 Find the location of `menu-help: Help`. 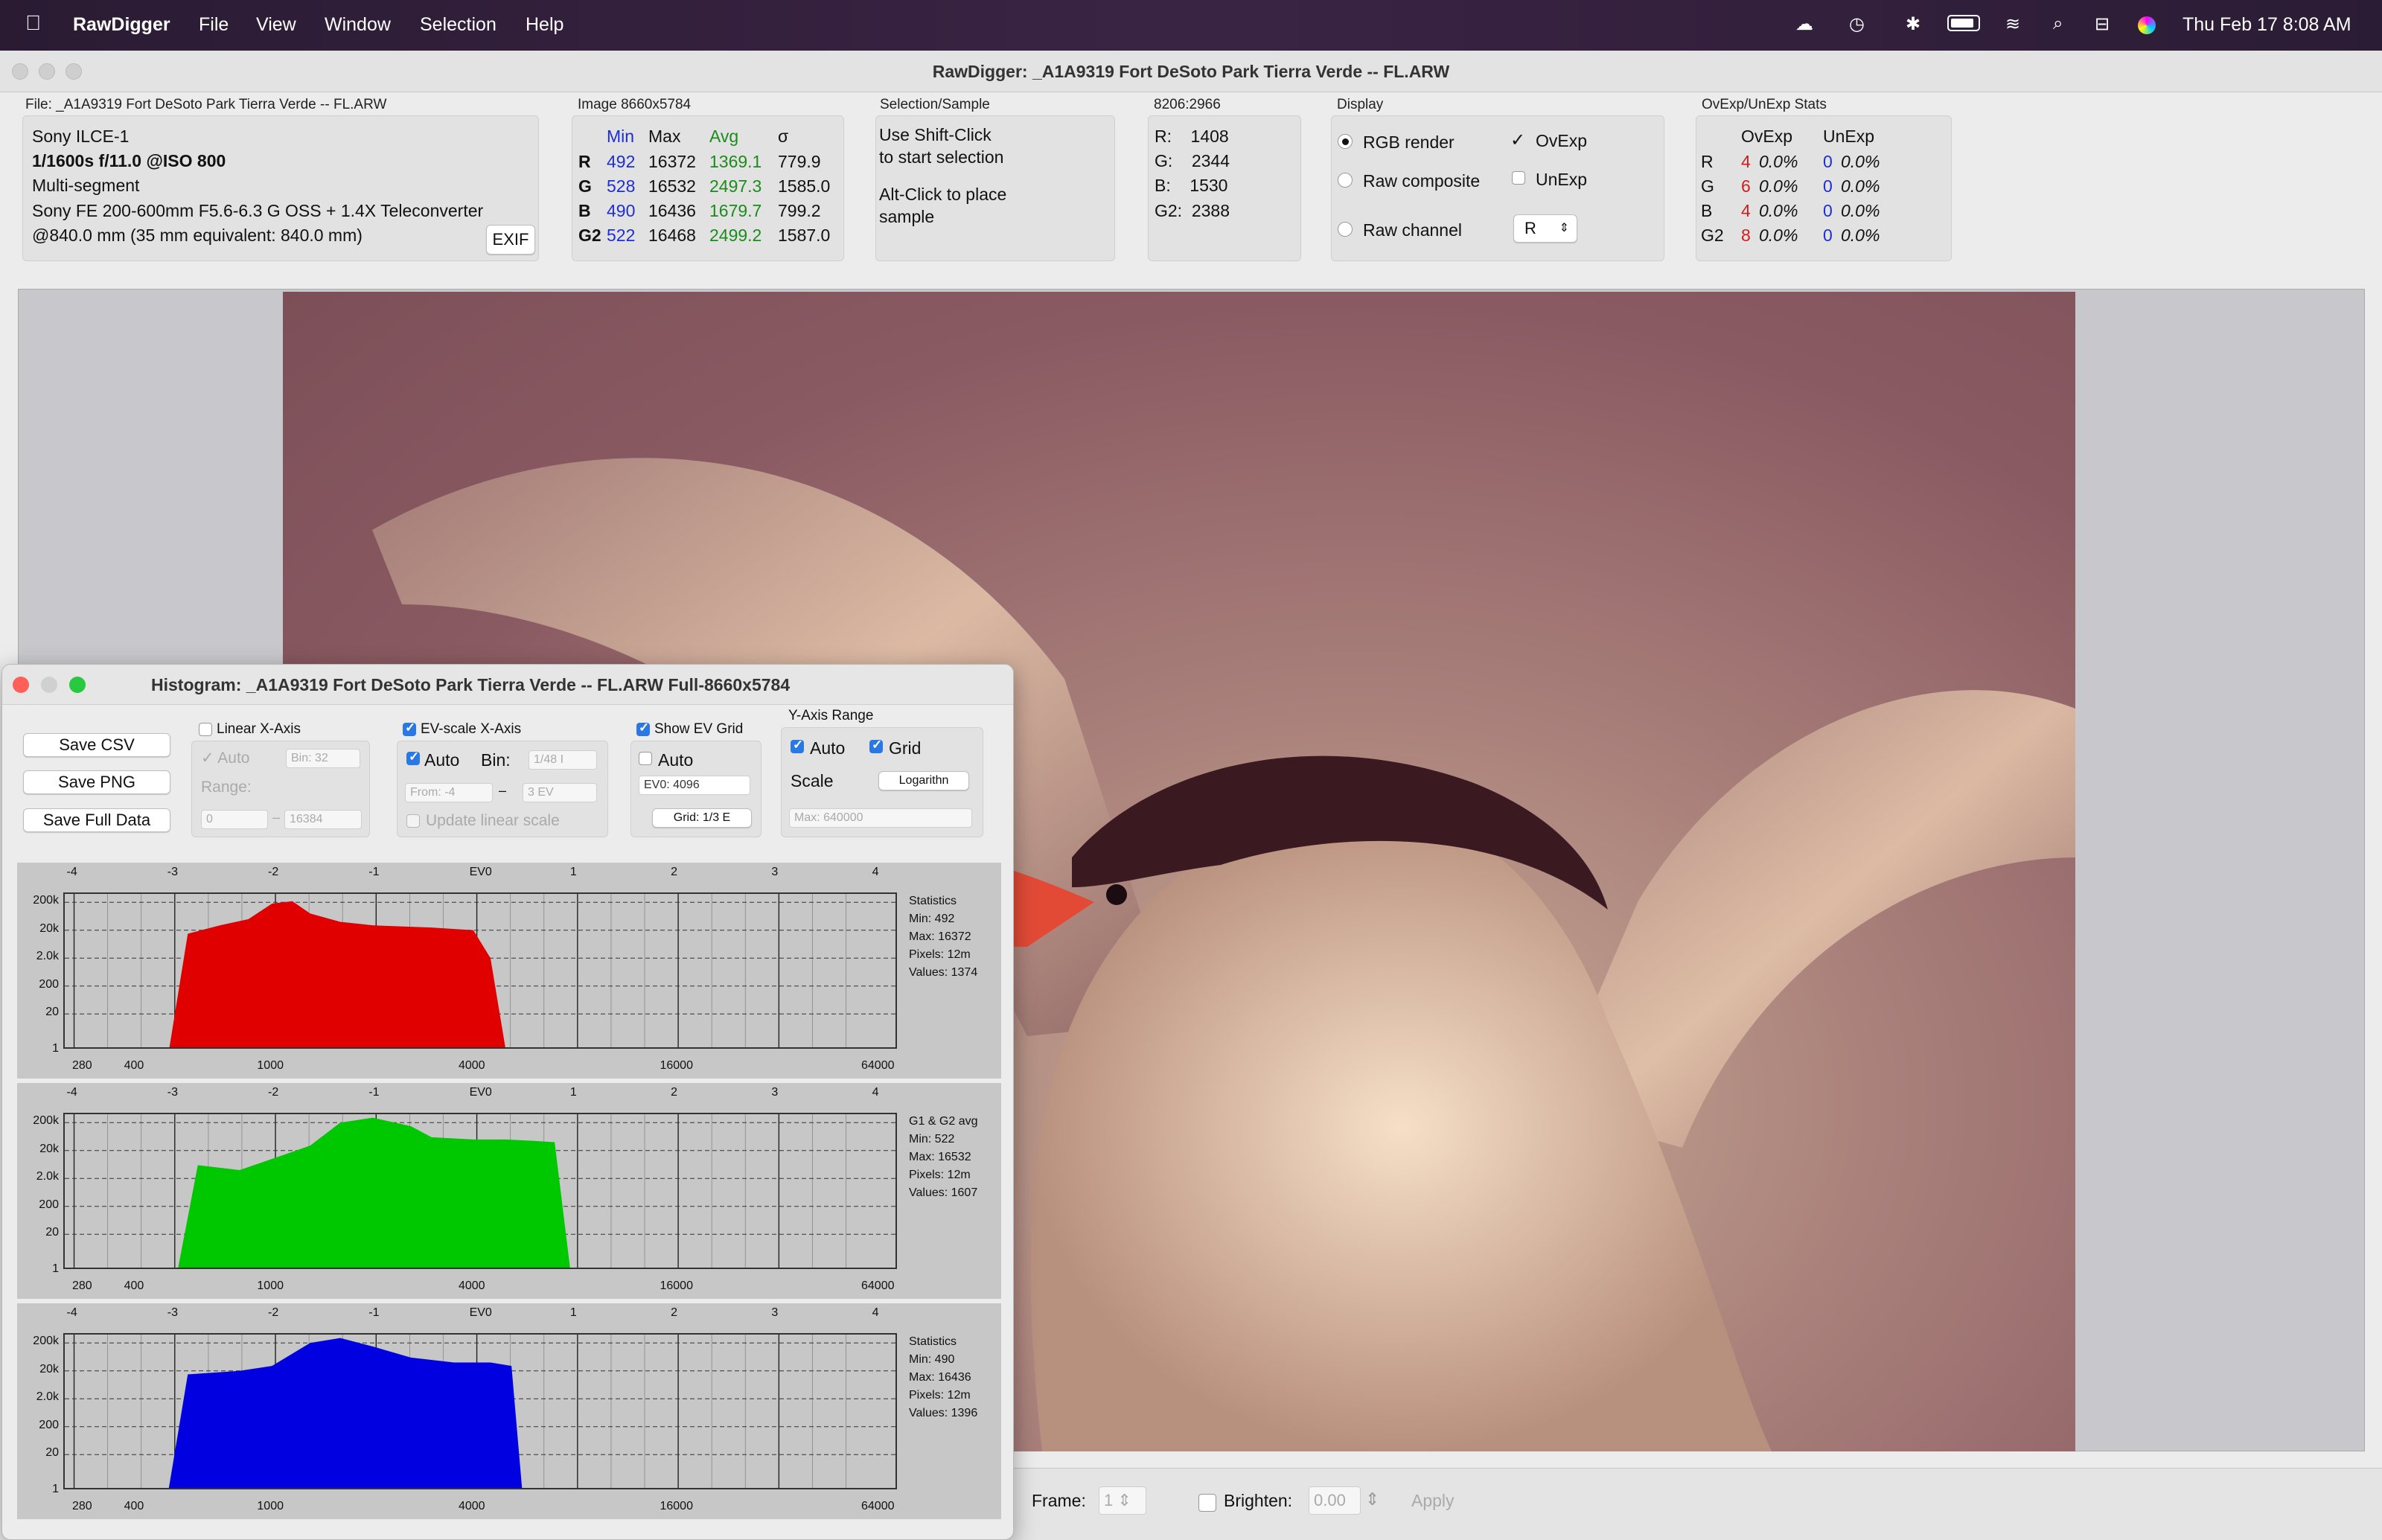

menu-help: Help is located at coordinates (544, 25).